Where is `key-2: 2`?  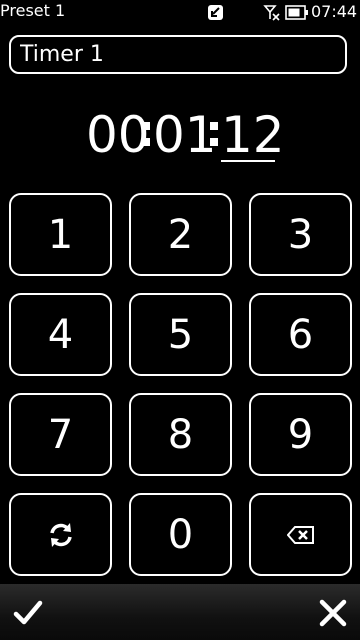
key-2: 2 is located at coordinates (180, 234).